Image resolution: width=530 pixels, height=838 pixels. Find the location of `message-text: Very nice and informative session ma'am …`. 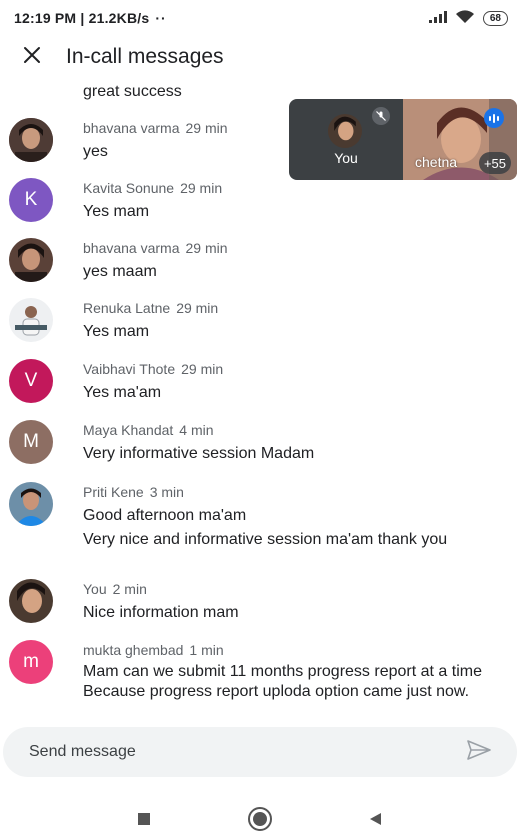

message-text: Very nice and informative session ma'am … is located at coordinates (265, 539).